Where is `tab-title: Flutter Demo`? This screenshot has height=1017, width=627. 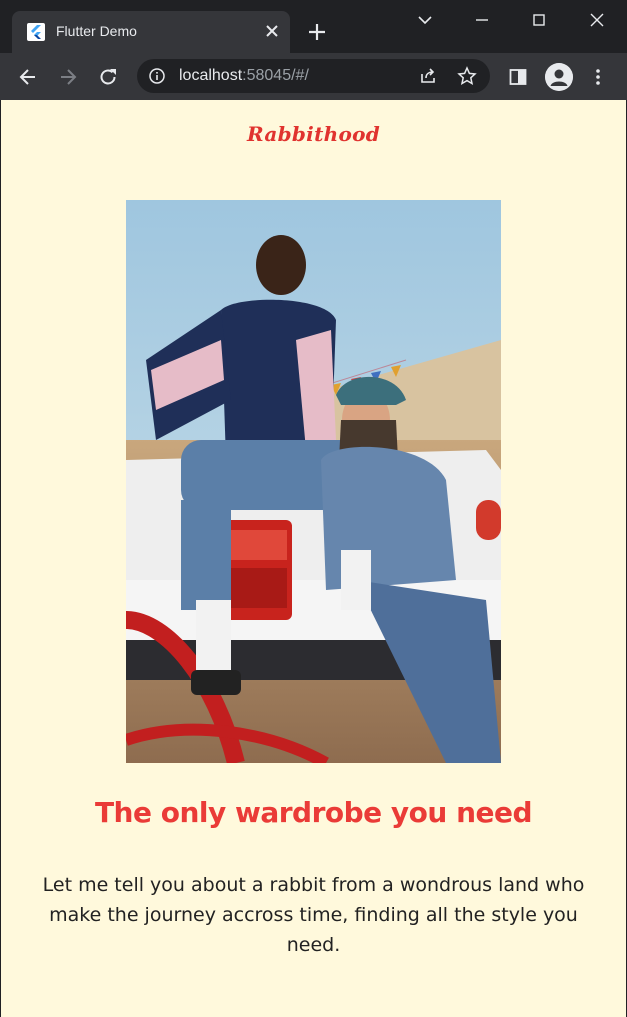 tab-title: Flutter Demo is located at coordinates (96, 31).